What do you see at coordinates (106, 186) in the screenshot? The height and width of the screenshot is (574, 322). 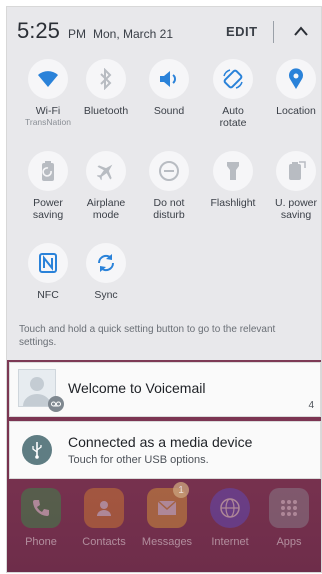 I see `tile-airplane-mode: Airplane mode` at bounding box center [106, 186].